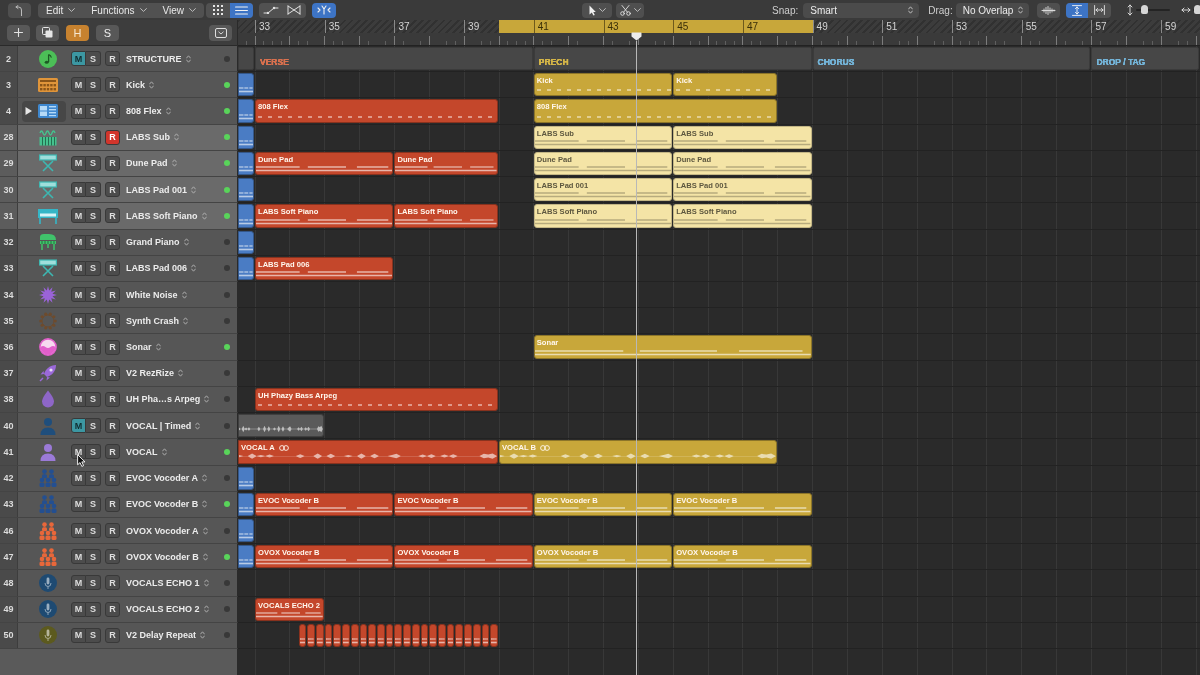 This screenshot has width=1200, height=675. Describe the element at coordinates (119, 636) in the screenshot. I see `track-header: 50 M S R V2 Delay Repeat` at that location.